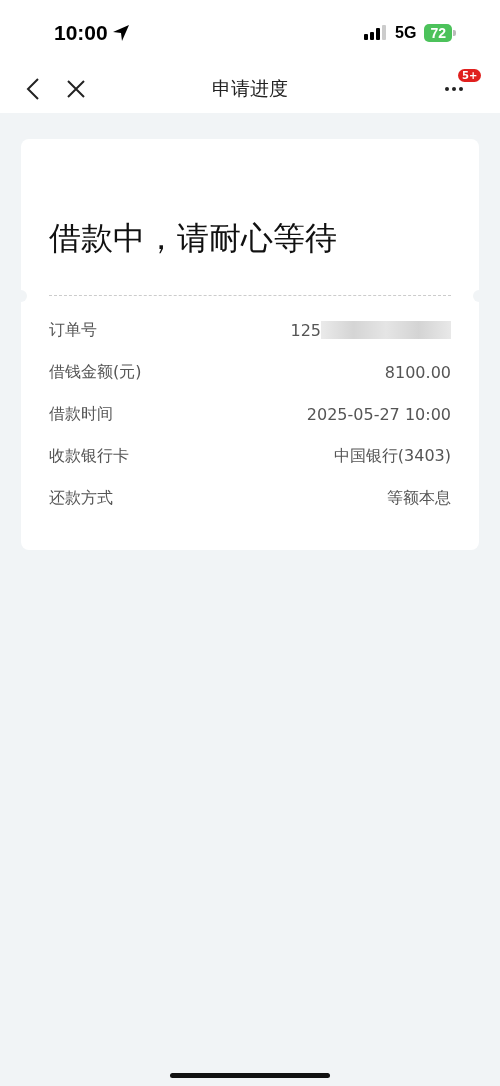 The height and width of the screenshot is (1086, 500). Describe the element at coordinates (375, 32) in the screenshot. I see `signal-icon` at that location.